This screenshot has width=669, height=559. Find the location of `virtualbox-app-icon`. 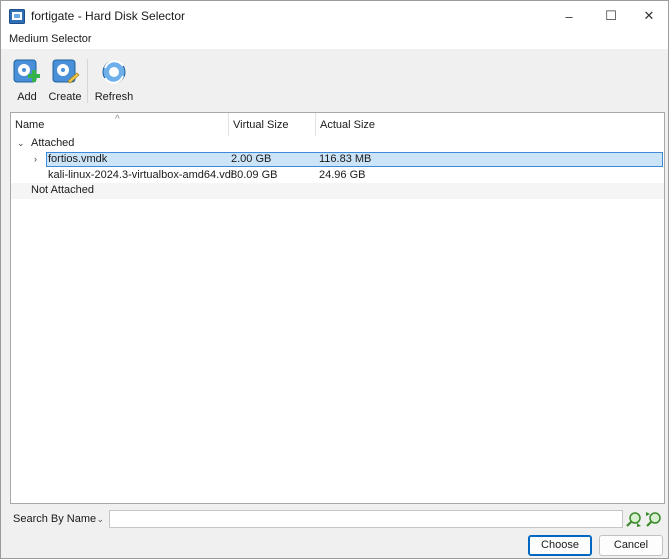

virtualbox-app-icon is located at coordinates (17, 16).